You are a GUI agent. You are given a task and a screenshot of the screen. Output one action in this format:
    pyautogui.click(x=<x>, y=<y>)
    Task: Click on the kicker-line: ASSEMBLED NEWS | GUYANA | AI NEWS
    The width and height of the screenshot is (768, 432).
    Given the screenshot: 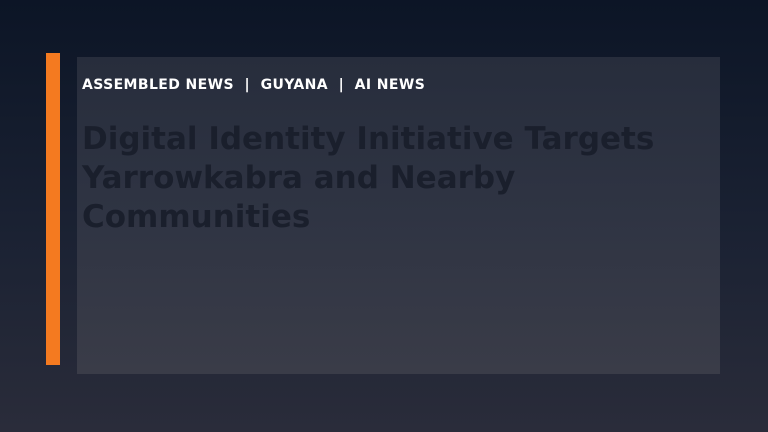 What is the action you would take?
    pyautogui.click(x=401, y=85)
    